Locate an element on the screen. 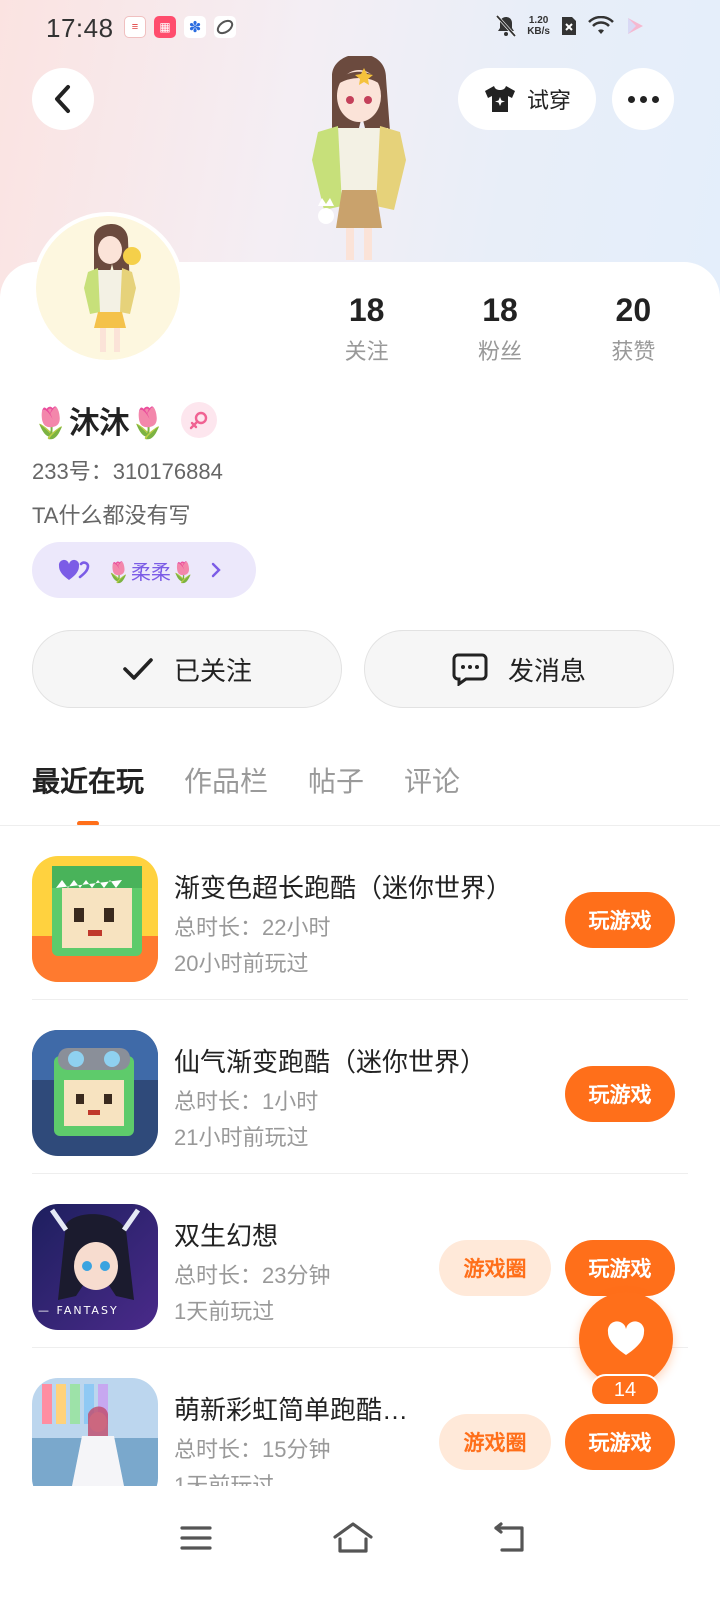 Image resolution: width=720 pixels, height=1600 pixels. stat-followers-count: 18 is located at coordinates (500, 310).